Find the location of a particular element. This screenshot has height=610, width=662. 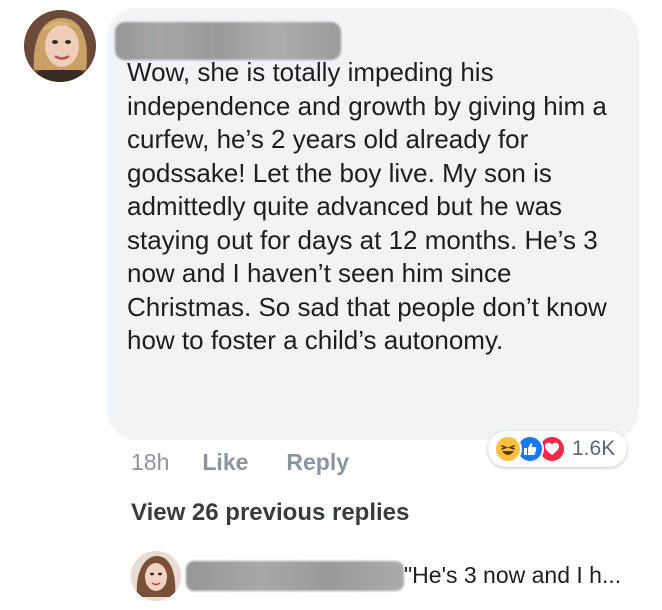

view-previous-replies-link: View 26 previous replies is located at coordinates (270, 513).